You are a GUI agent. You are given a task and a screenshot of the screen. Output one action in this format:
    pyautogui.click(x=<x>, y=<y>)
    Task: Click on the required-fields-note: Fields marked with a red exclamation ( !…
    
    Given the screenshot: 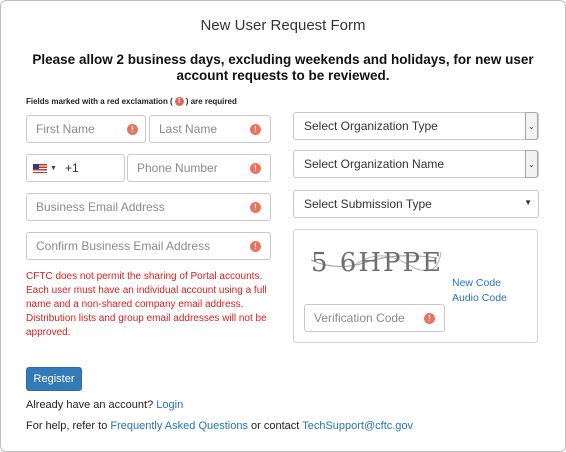 What is the action you would take?
    pyautogui.click(x=131, y=101)
    